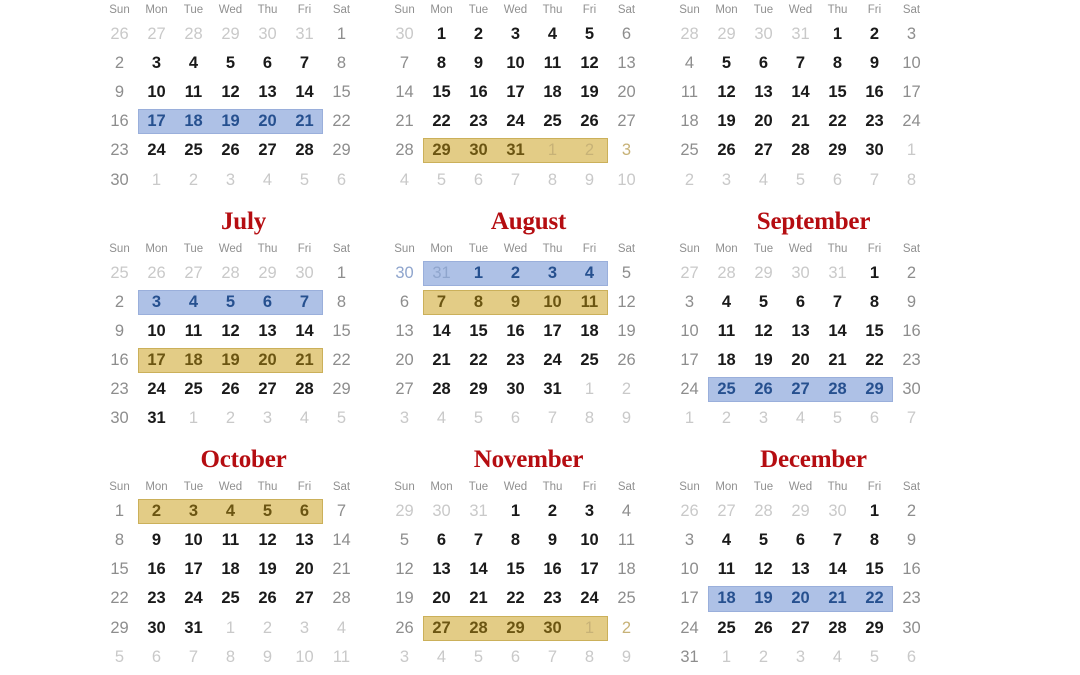 This screenshot has height=675, width=1080. What do you see at coordinates (267, 360) in the screenshot?
I see `day-cell: 20` at bounding box center [267, 360].